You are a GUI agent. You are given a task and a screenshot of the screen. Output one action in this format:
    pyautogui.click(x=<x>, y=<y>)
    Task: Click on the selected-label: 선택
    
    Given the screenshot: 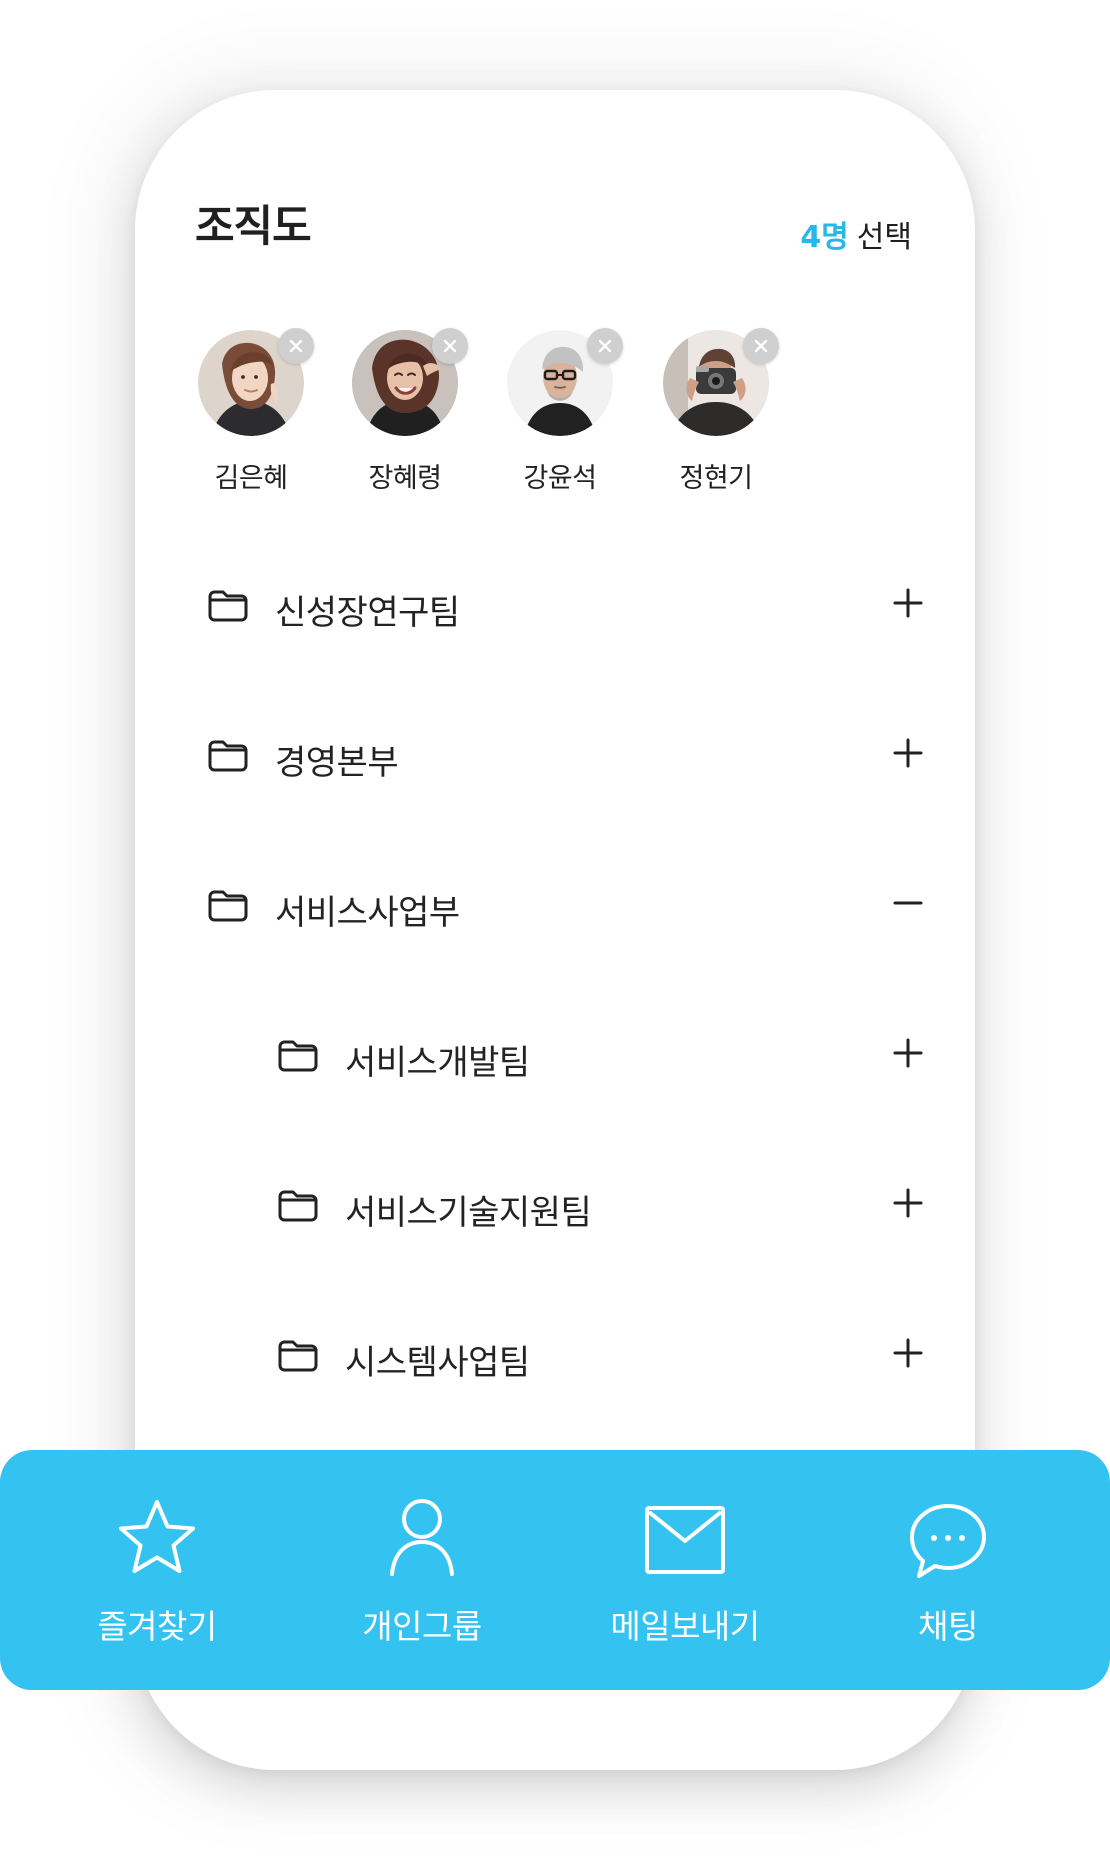 What is the action you would take?
    pyautogui.click(x=884, y=237)
    